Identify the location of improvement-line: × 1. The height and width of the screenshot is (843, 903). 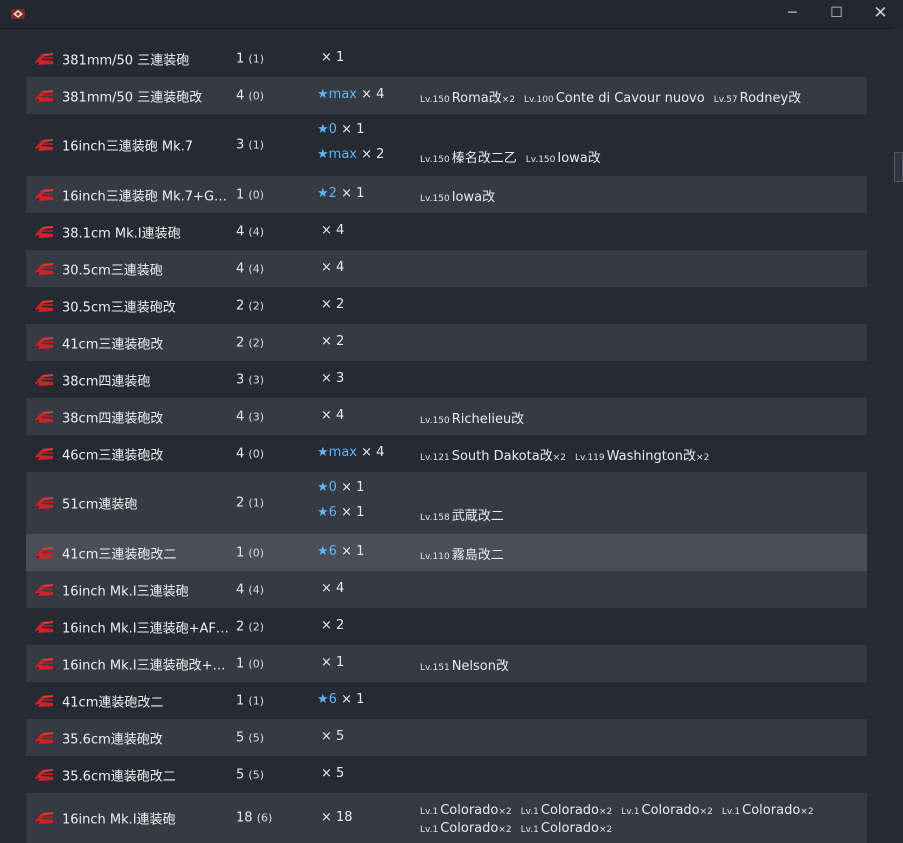
(330, 662).